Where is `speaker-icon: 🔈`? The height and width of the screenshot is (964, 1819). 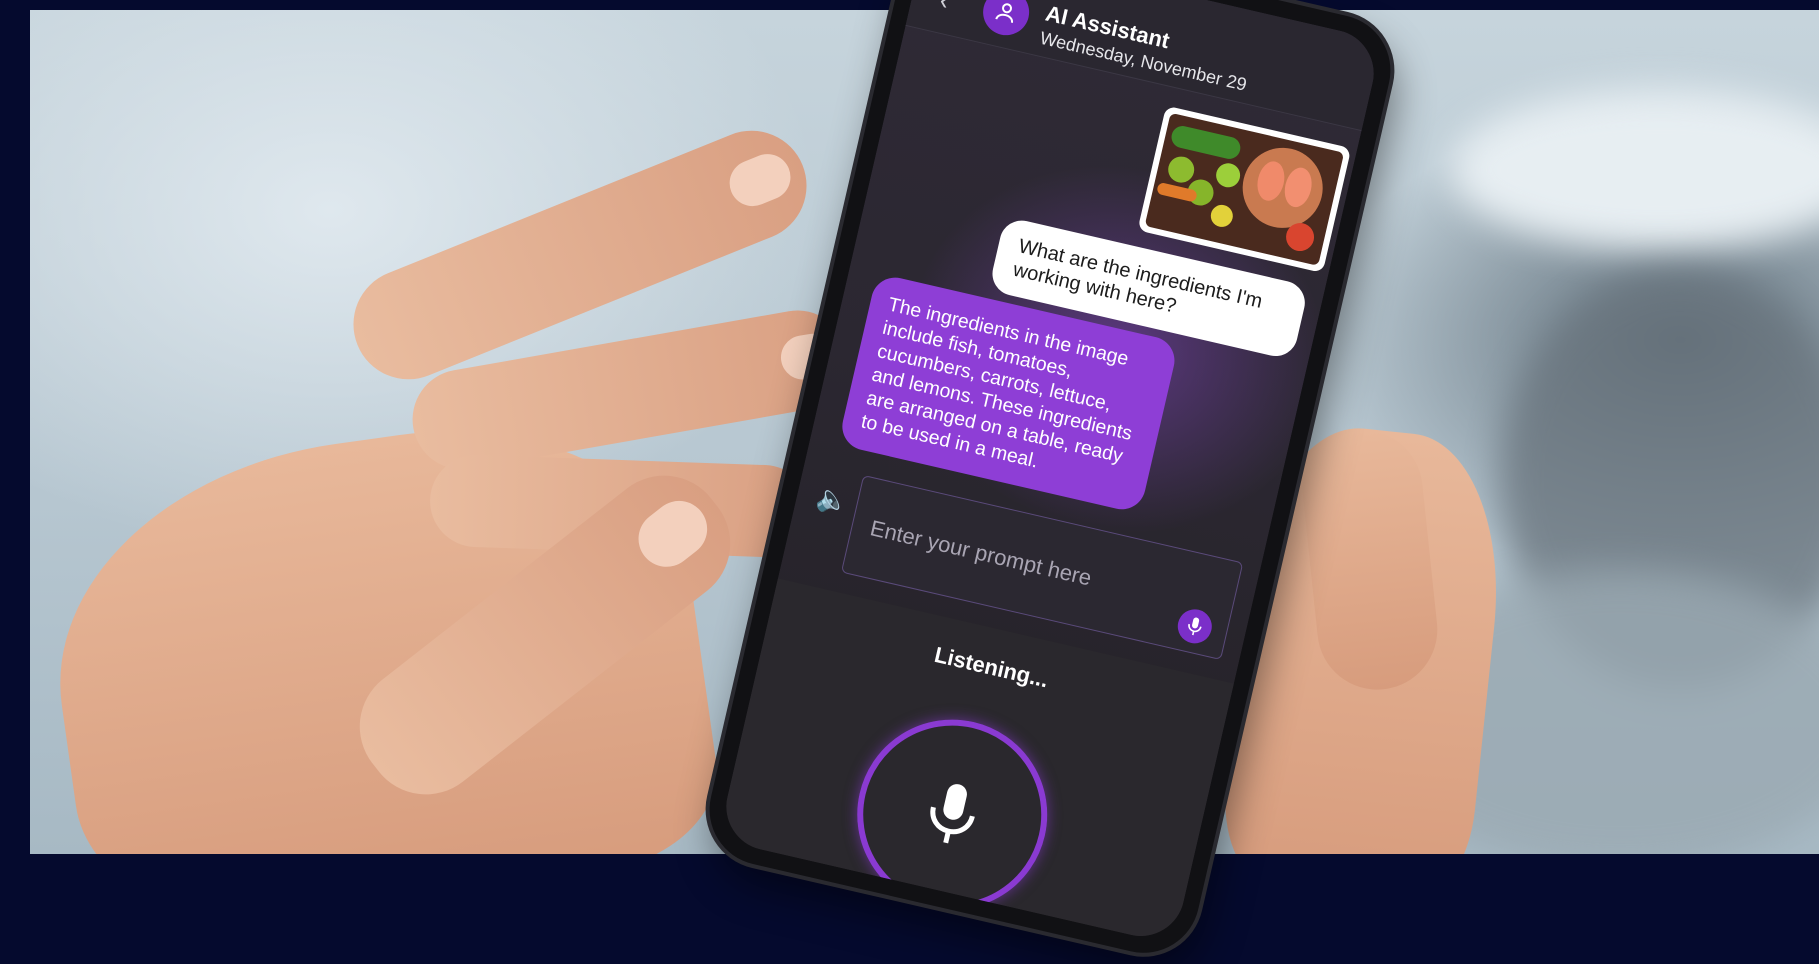
speaker-icon: 🔈 is located at coordinates (833, 500).